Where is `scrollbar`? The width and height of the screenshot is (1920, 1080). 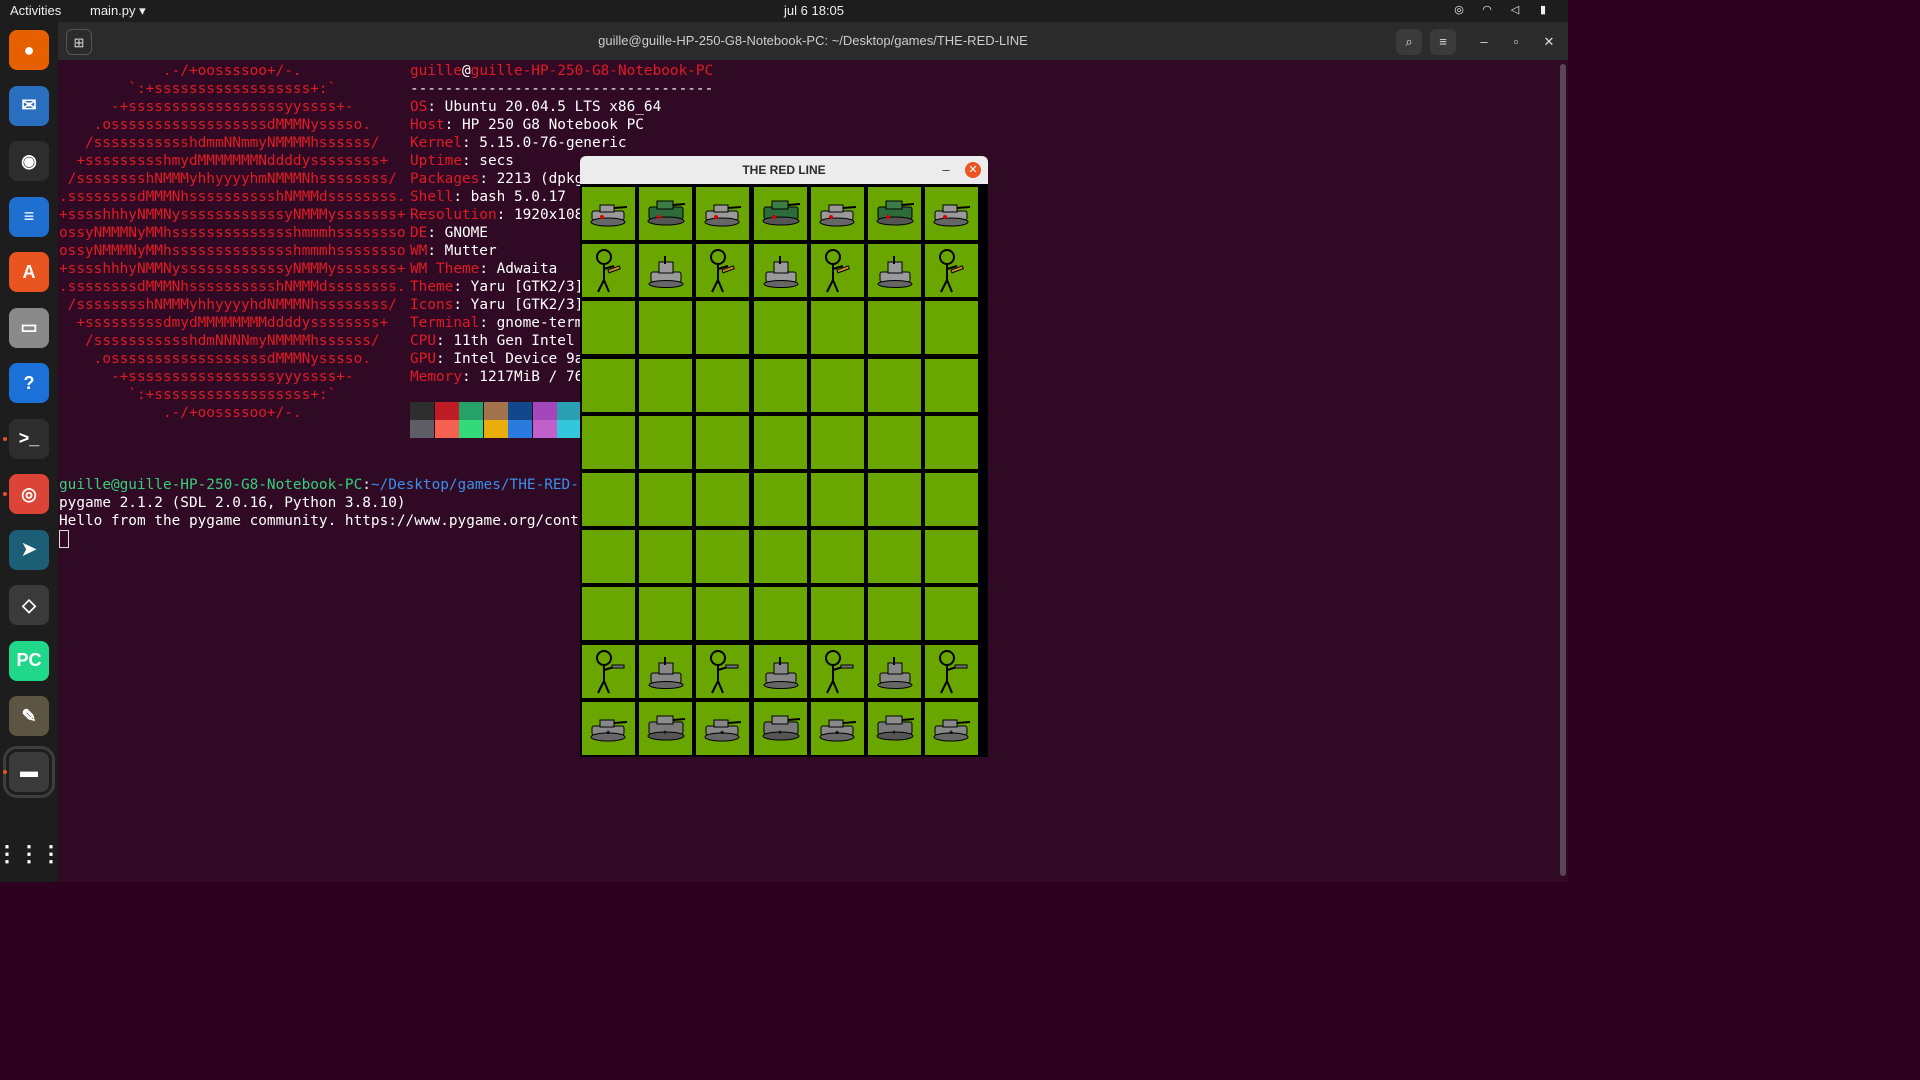 scrollbar is located at coordinates (1563, 470).